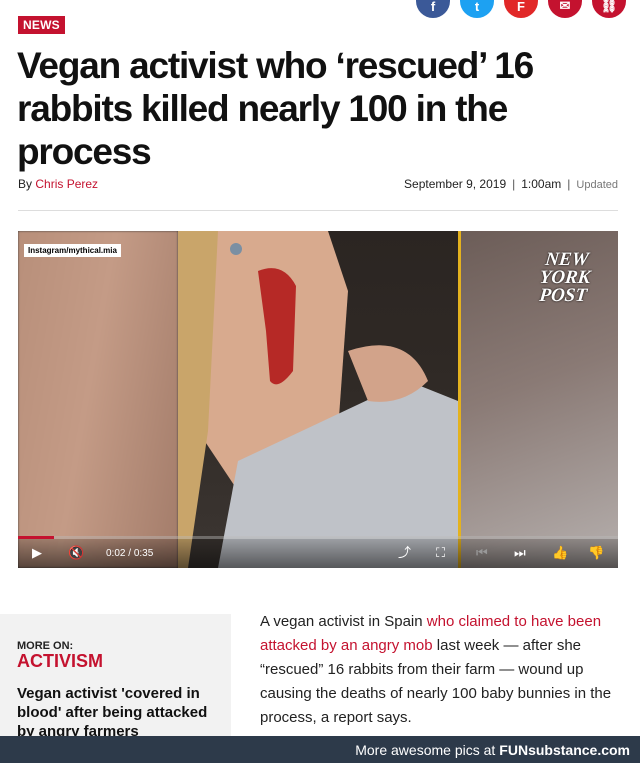 The image size is (640, 763). Describe the element at coordinates (597, 185) in the screenshot. I see `updated-label: Updated` at that location.